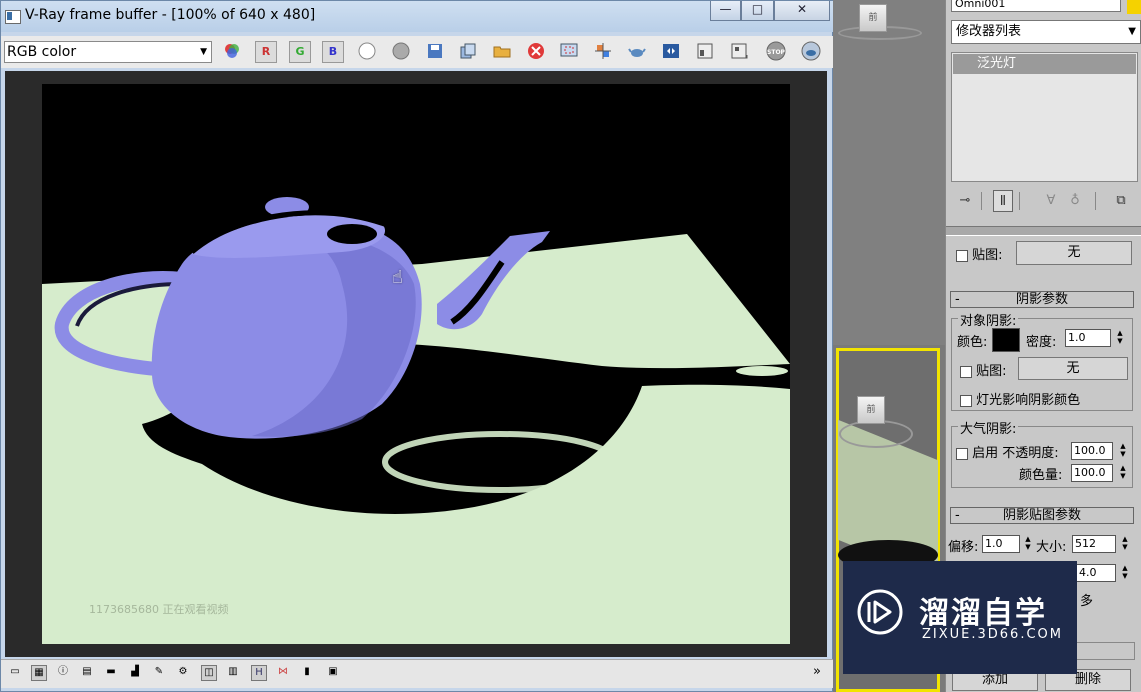 Image resolution: width=1141 pixels, height=692 pixels. What do you see at coordinates (259, 673) in the screenshot?
I see `h-icon: H` at bounding box center [259, 673].